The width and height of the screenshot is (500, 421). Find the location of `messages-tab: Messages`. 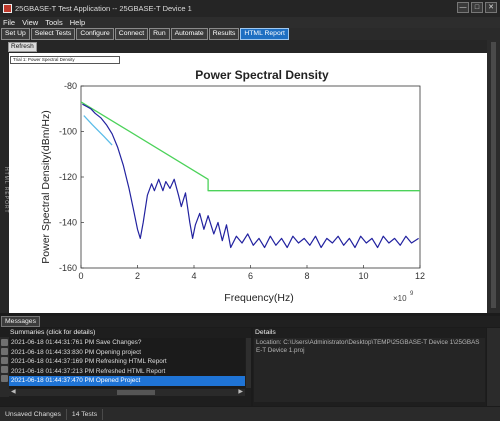

messages-tab: Messages is located at coordinates (20, 321).